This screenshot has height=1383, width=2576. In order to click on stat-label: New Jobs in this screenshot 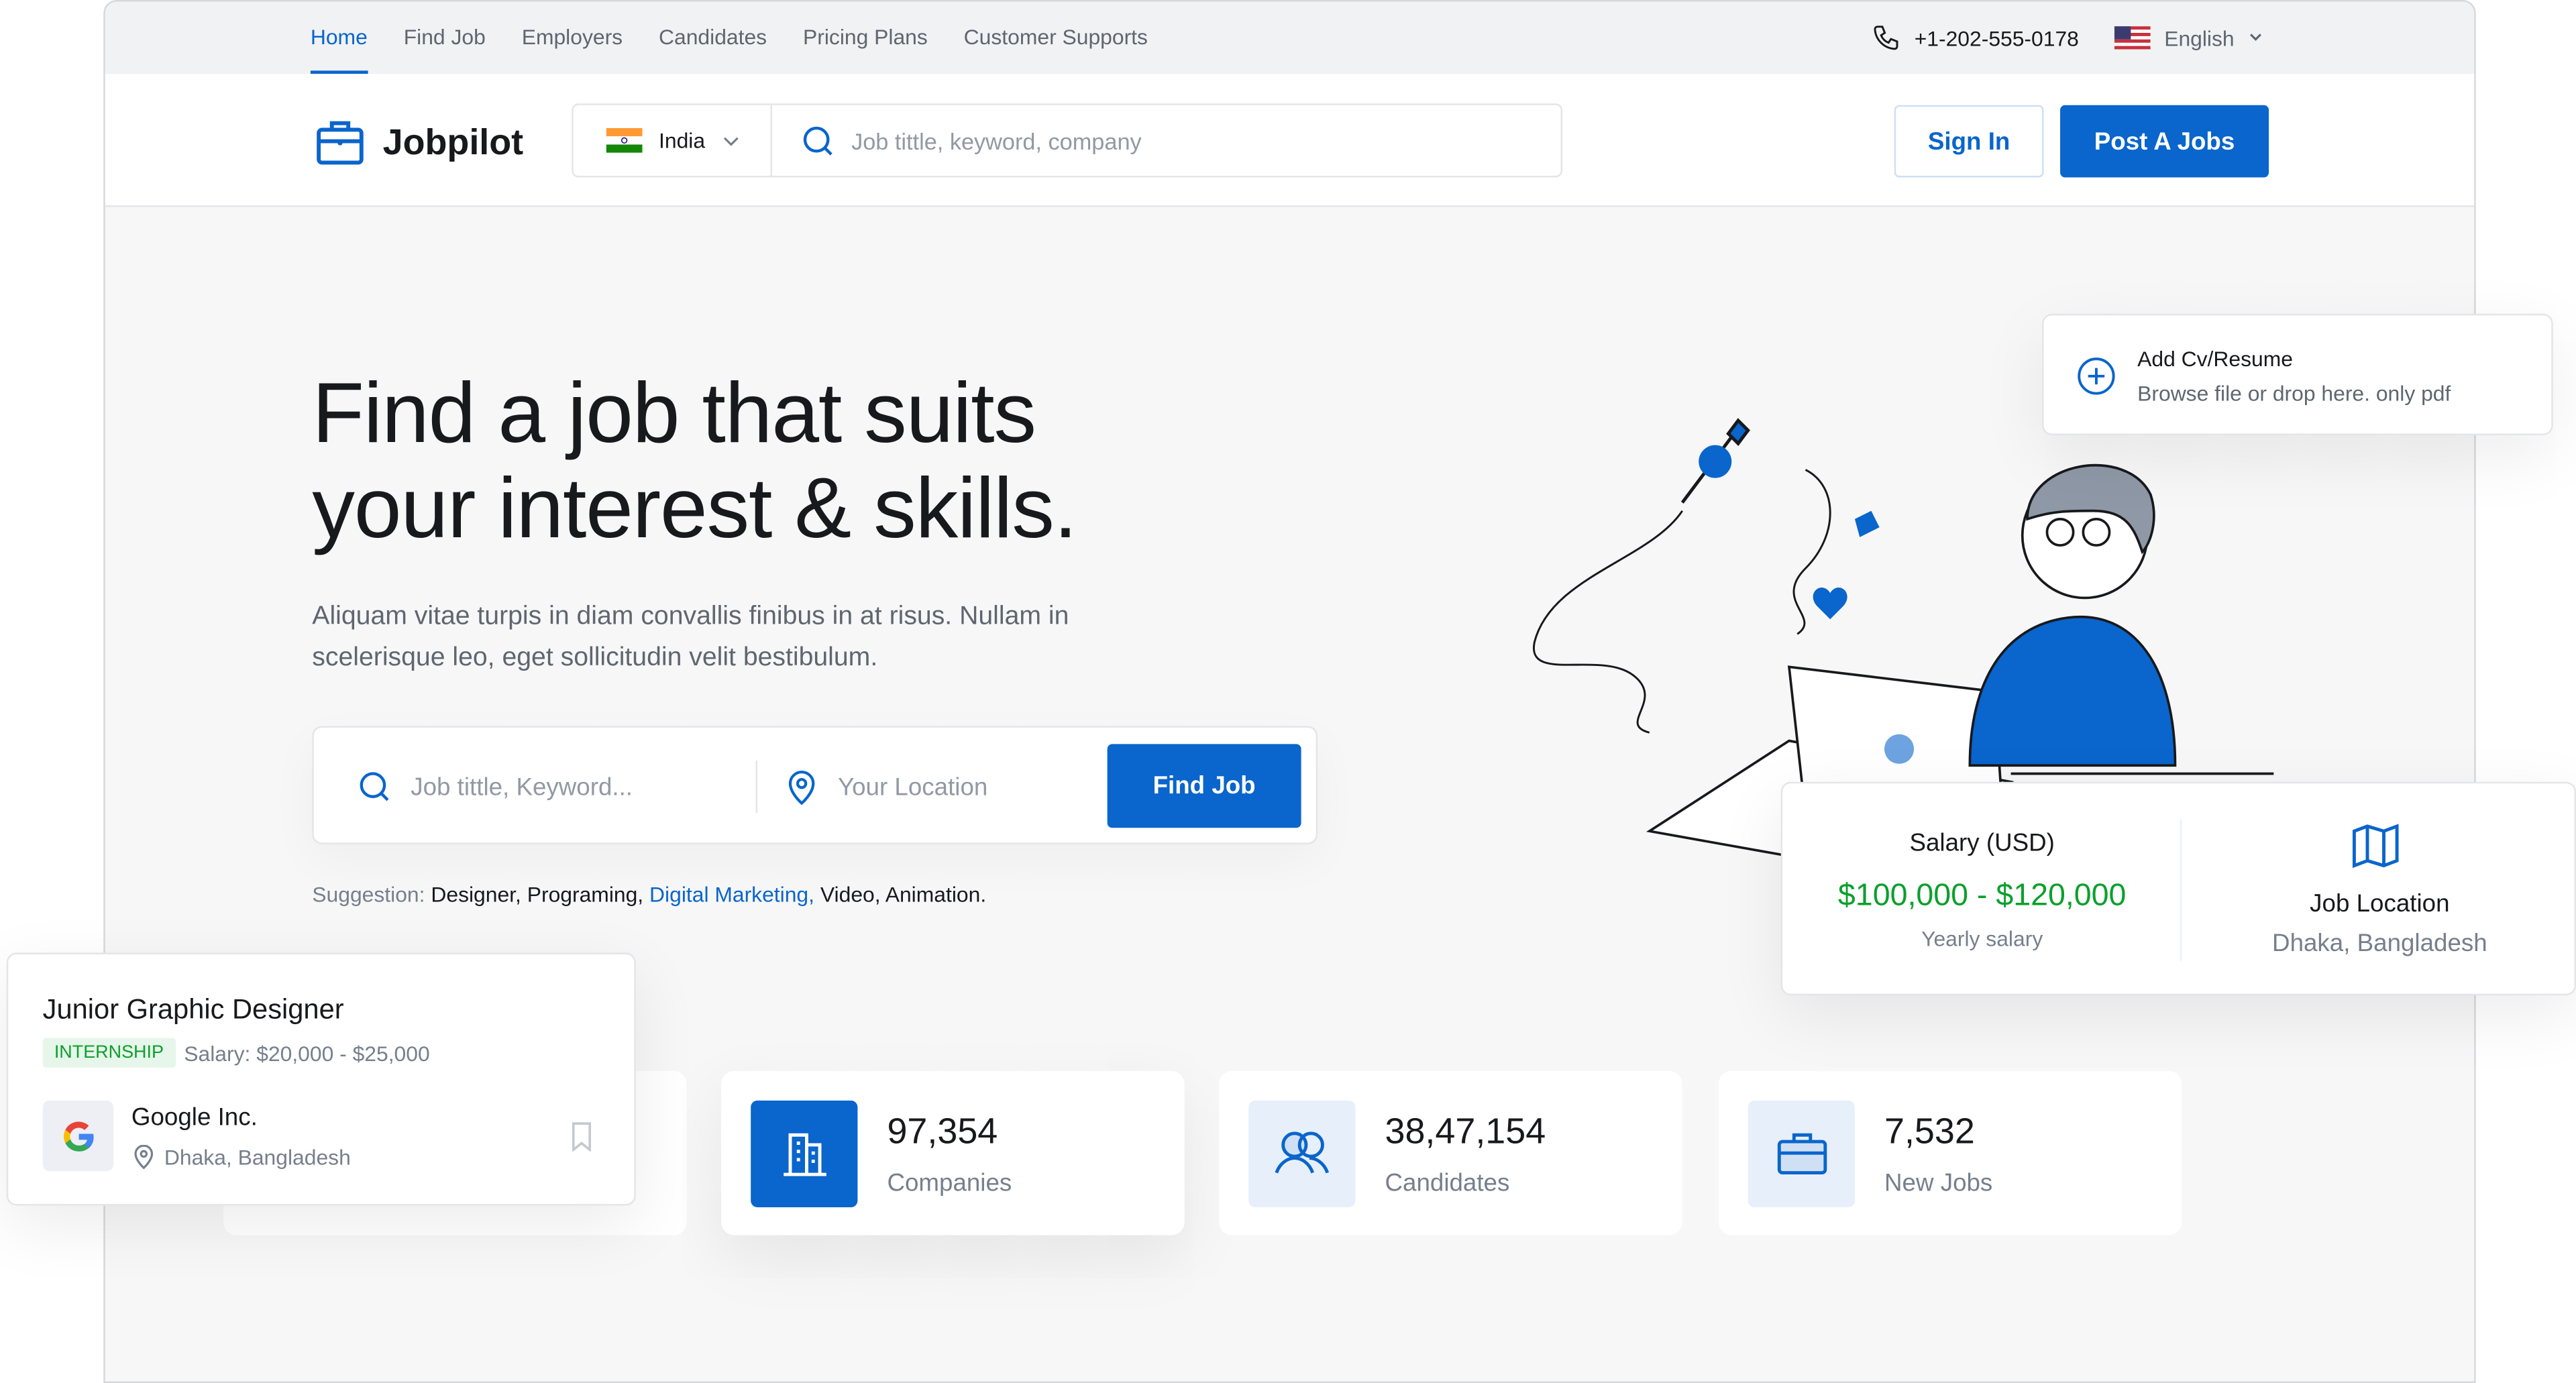, I will do `click(1938, 1182)`.